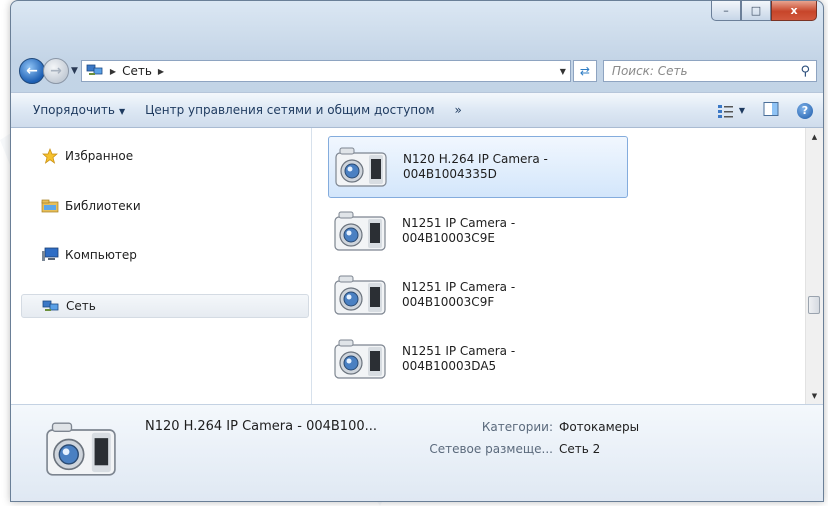  I want to click on sidebar-item-favorites: Избранное, so click(165, 156).